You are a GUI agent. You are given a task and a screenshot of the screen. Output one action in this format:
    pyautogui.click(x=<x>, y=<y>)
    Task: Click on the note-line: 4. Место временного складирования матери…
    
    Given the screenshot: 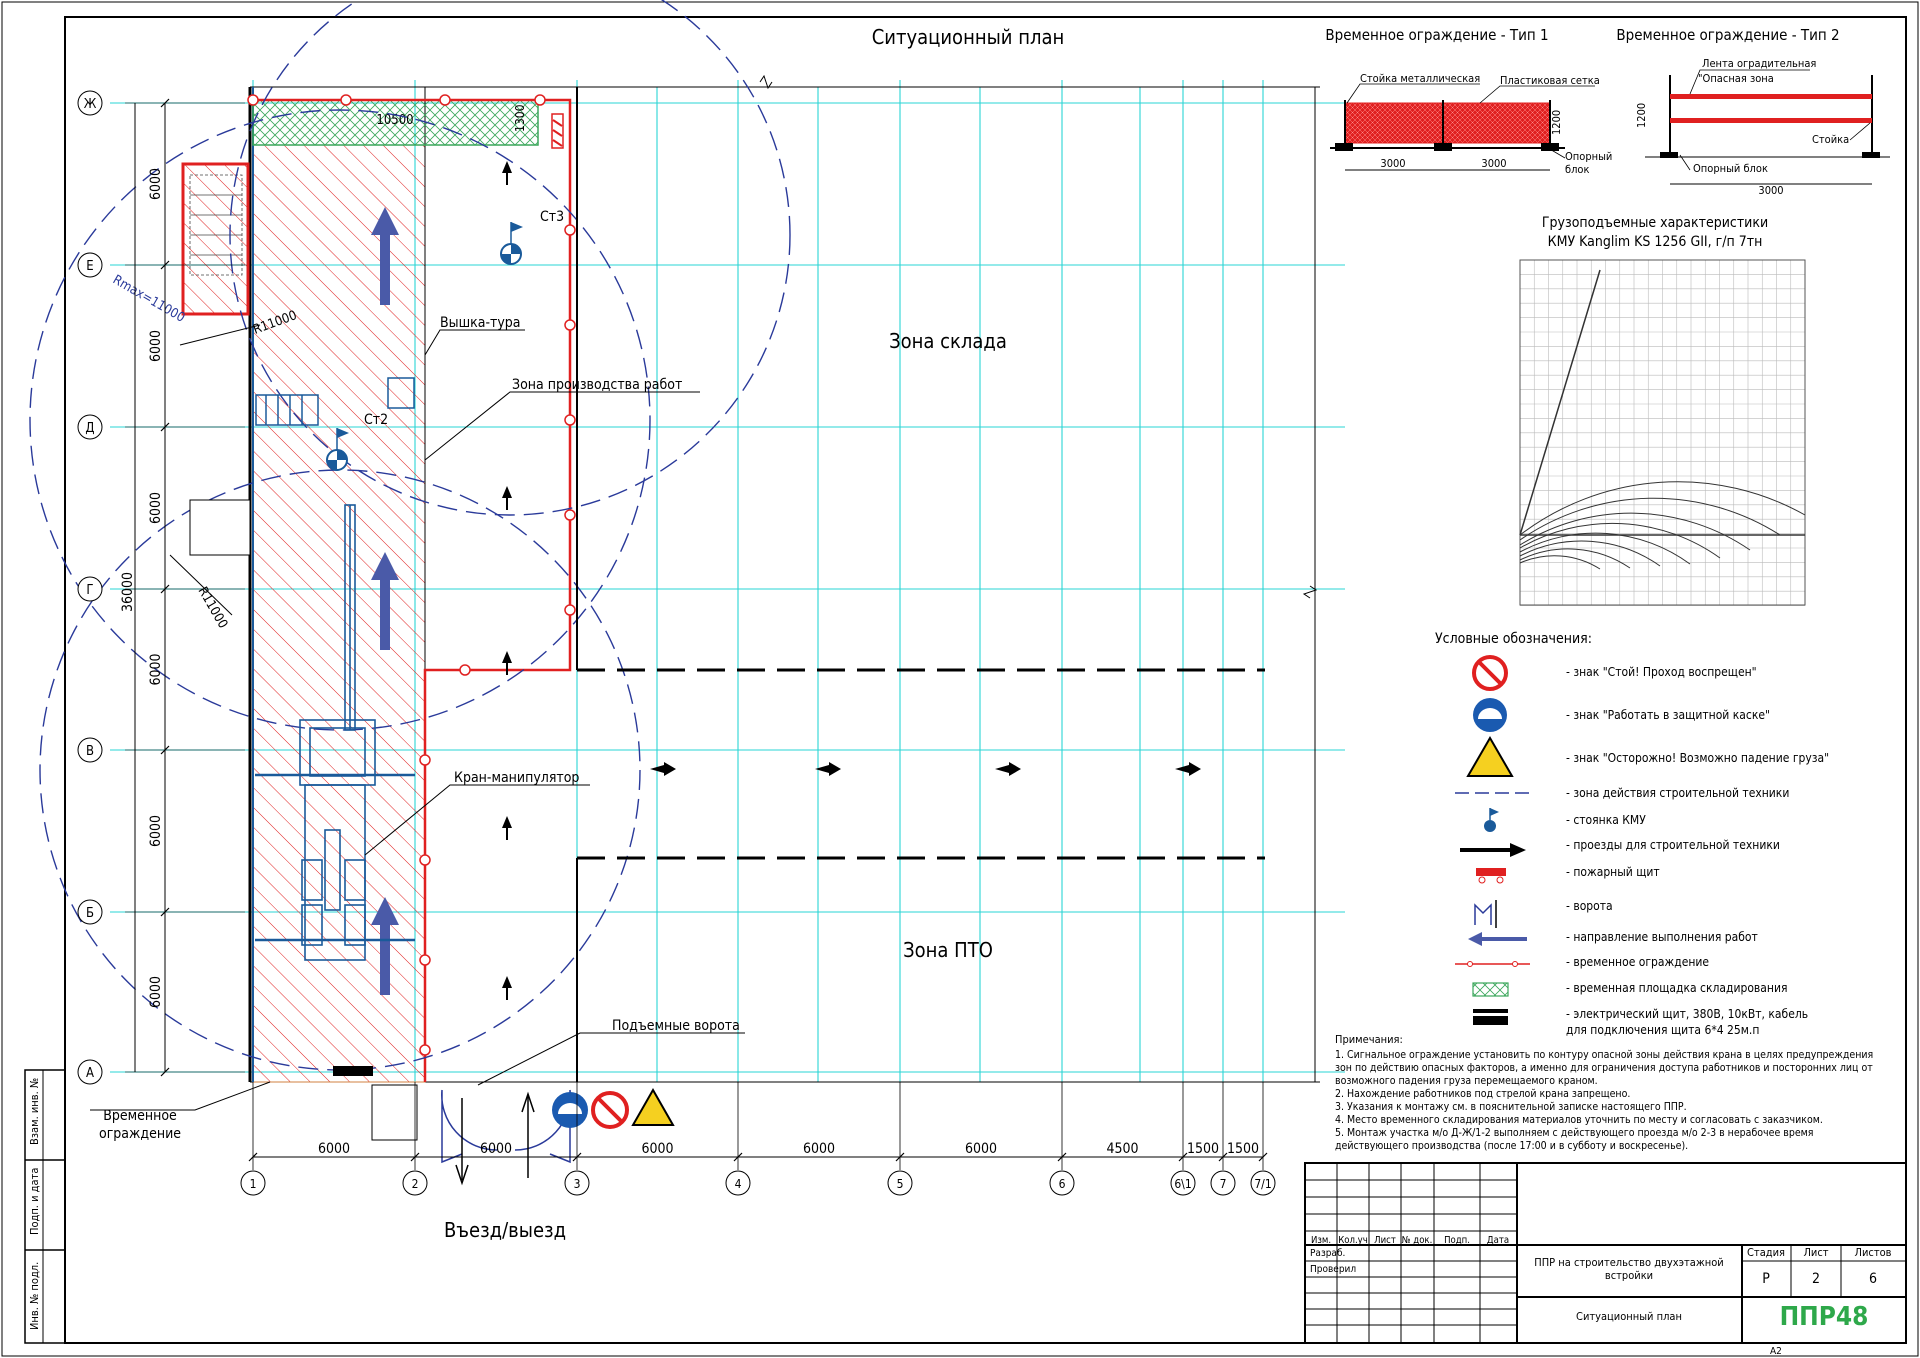 What is the action you would take?
    pyautogui.click(x=1579, y=1120)
    